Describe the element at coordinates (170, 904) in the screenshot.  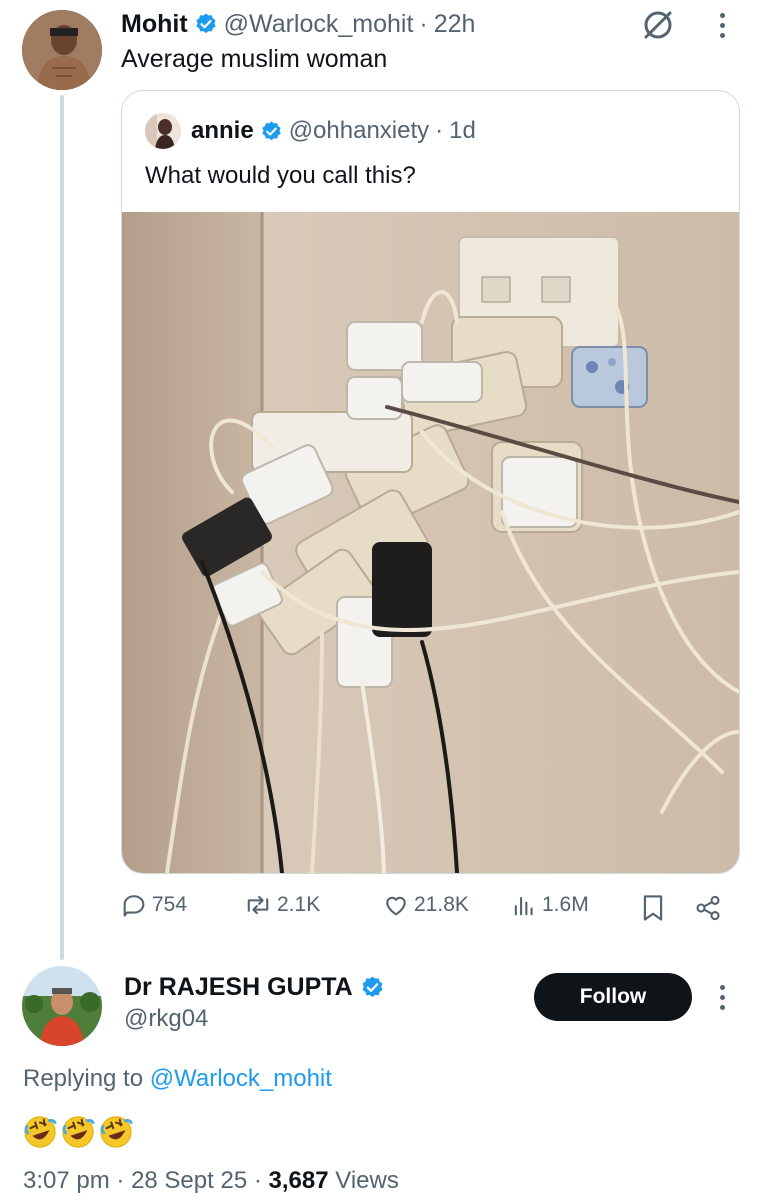
I see `reply-count: 754` at that location.